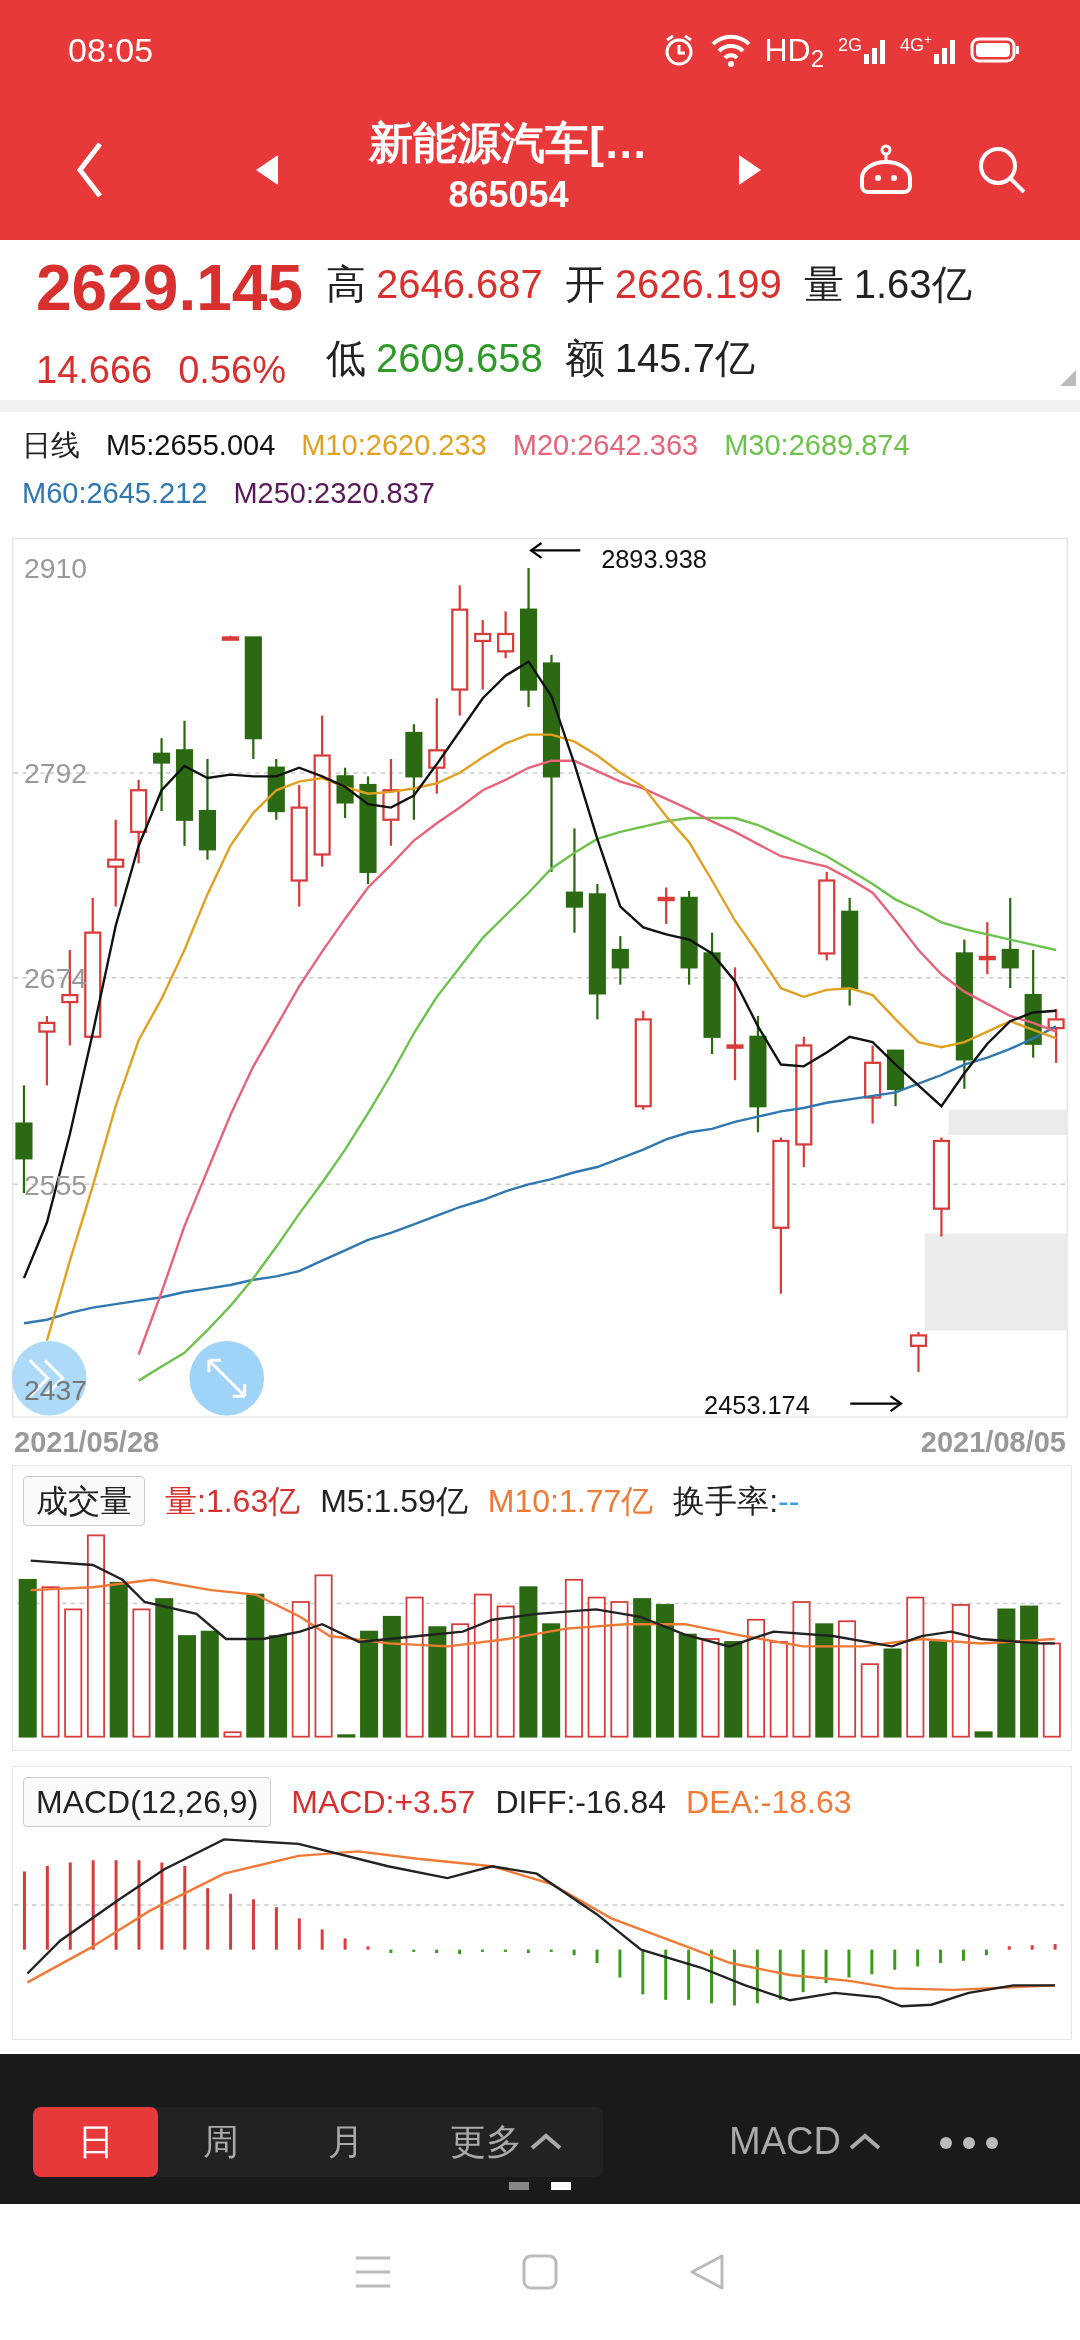 This screenshot has height=2340, width=1080. What do you see at coordinates (698, 284) in the screenshot?
I see `stat-value: 2626.199` at bounding box center [698, 284].